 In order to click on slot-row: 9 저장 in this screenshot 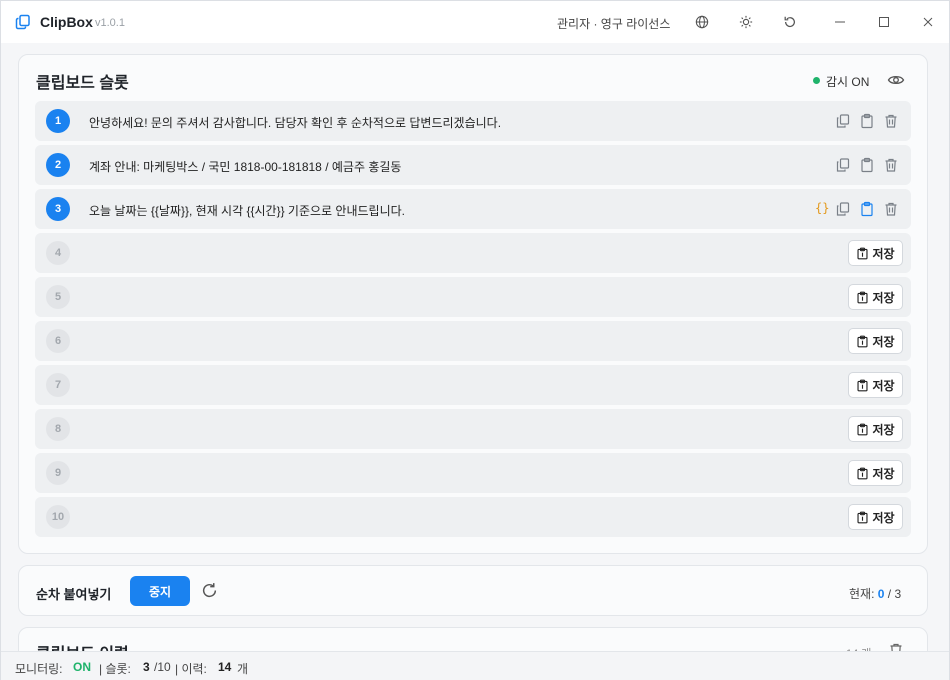, I will do `click(473, 473)`.